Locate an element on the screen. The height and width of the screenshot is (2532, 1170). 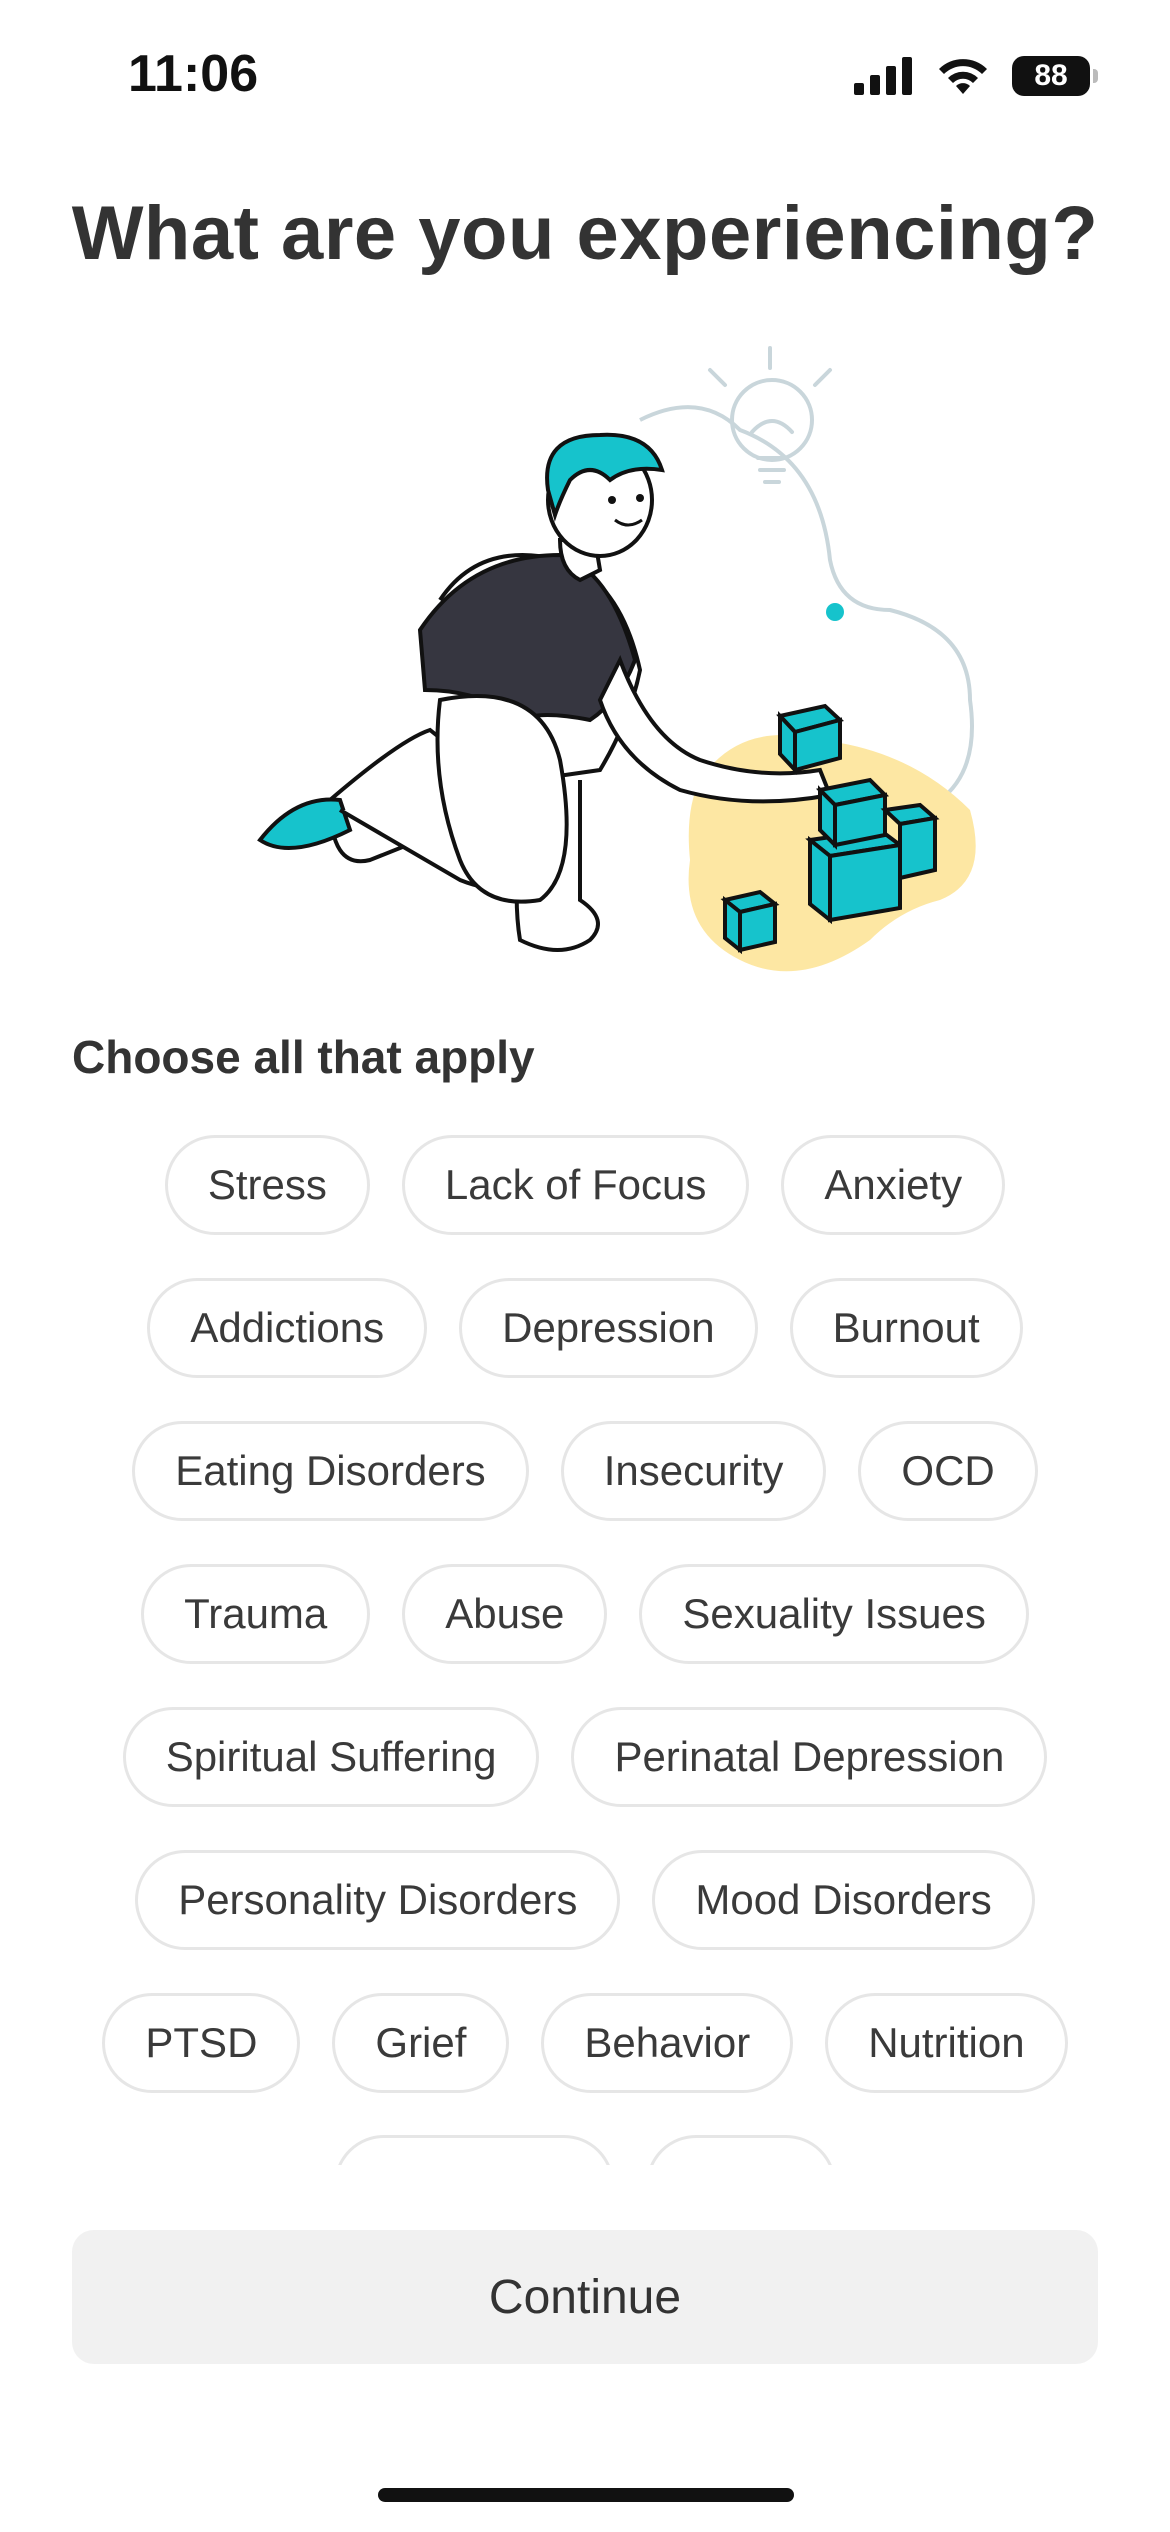
chip-row-partial is located at coordinates (585, 2150).